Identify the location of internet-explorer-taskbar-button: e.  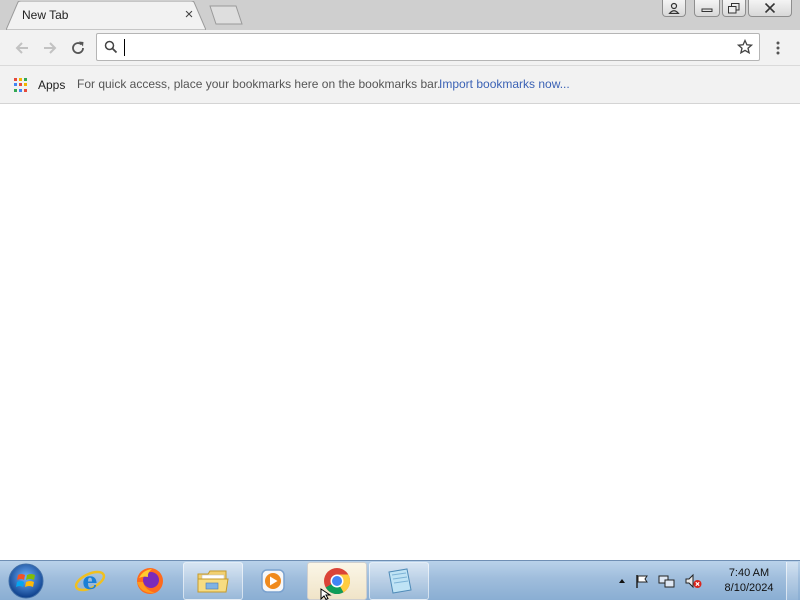
(90, 581).